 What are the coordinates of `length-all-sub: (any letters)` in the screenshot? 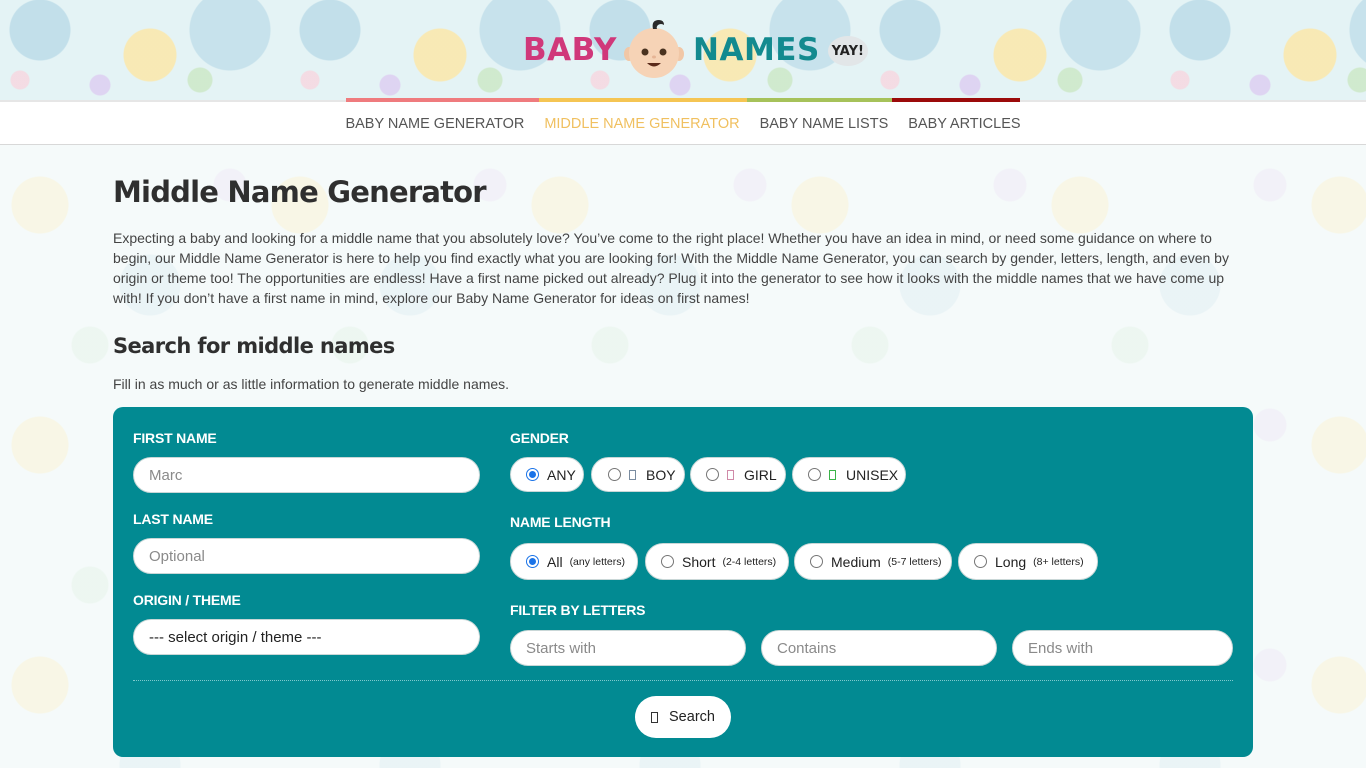 It's located at (597, 561).